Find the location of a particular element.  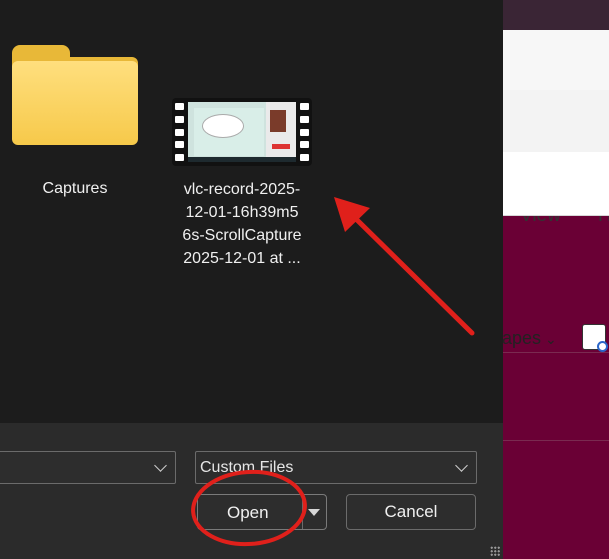

open-options-dropdown-icon is located at coordinates (314, 512).